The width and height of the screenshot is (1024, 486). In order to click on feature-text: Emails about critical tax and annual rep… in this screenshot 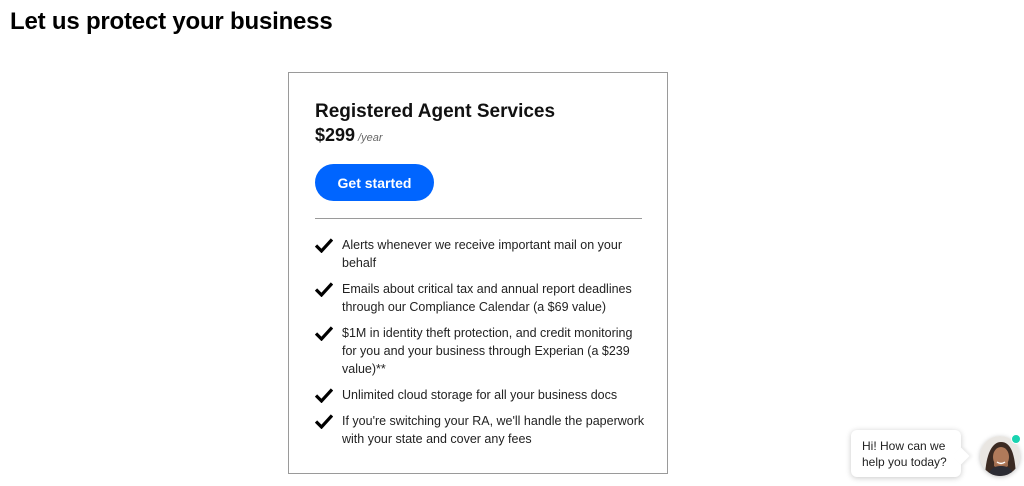, I will do `click(487, 298)`.